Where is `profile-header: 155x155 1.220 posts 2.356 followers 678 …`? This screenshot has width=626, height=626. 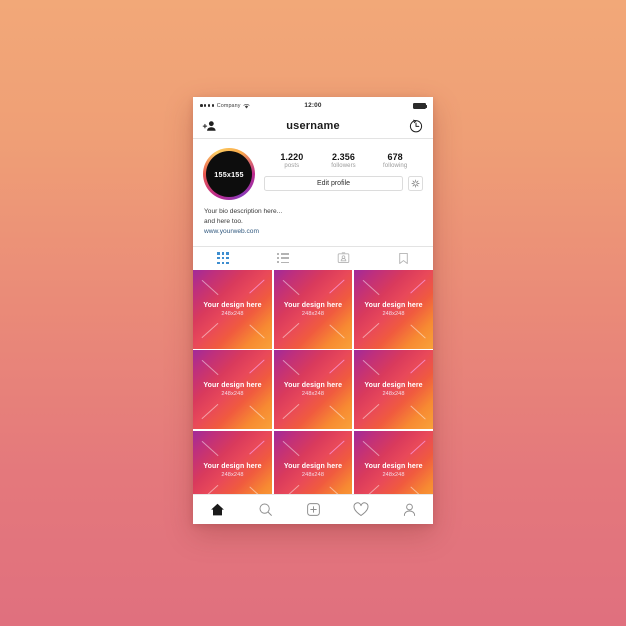 profile-header: 155x155 1.220 posts 2.356 followers 678 … is located at coordinates (313, 169).